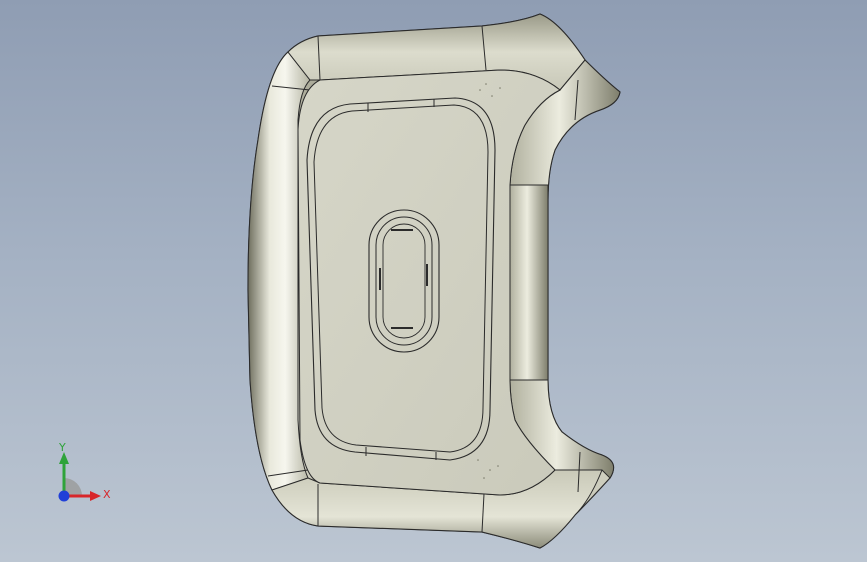 This screenshot has width=867, height=562. I want to click on y-axis-label: Y, so click(62, 447).